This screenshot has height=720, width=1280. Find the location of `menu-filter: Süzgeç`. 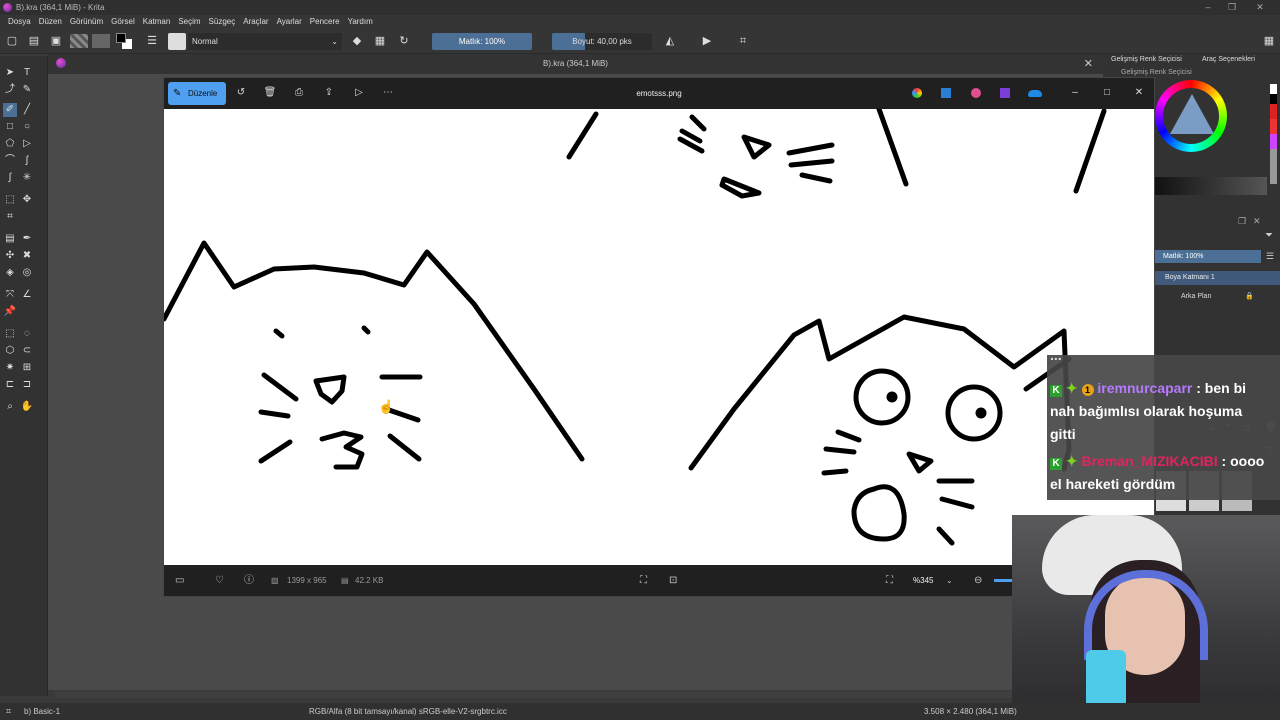

menu-filter: Süzgeç is located at coordinates (222, 22).